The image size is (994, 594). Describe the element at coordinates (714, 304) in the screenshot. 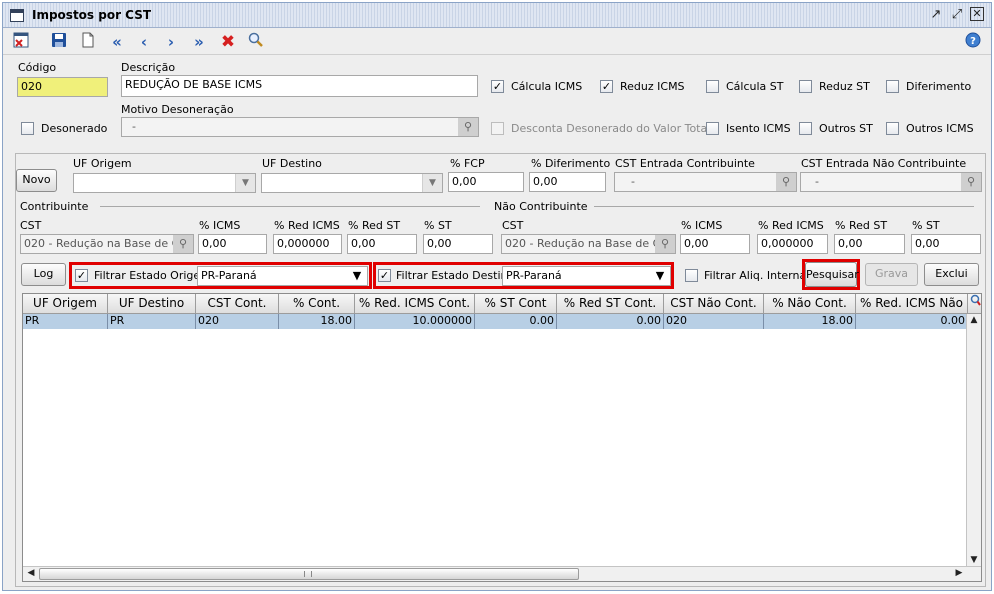

I see `column-header: CST Não Cont.` at that location.